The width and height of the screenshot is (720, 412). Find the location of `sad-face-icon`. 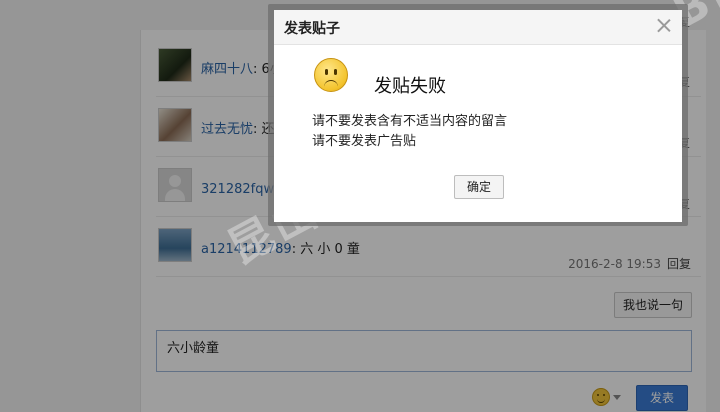

sad-face-icon is located at coordinates (331, 75).